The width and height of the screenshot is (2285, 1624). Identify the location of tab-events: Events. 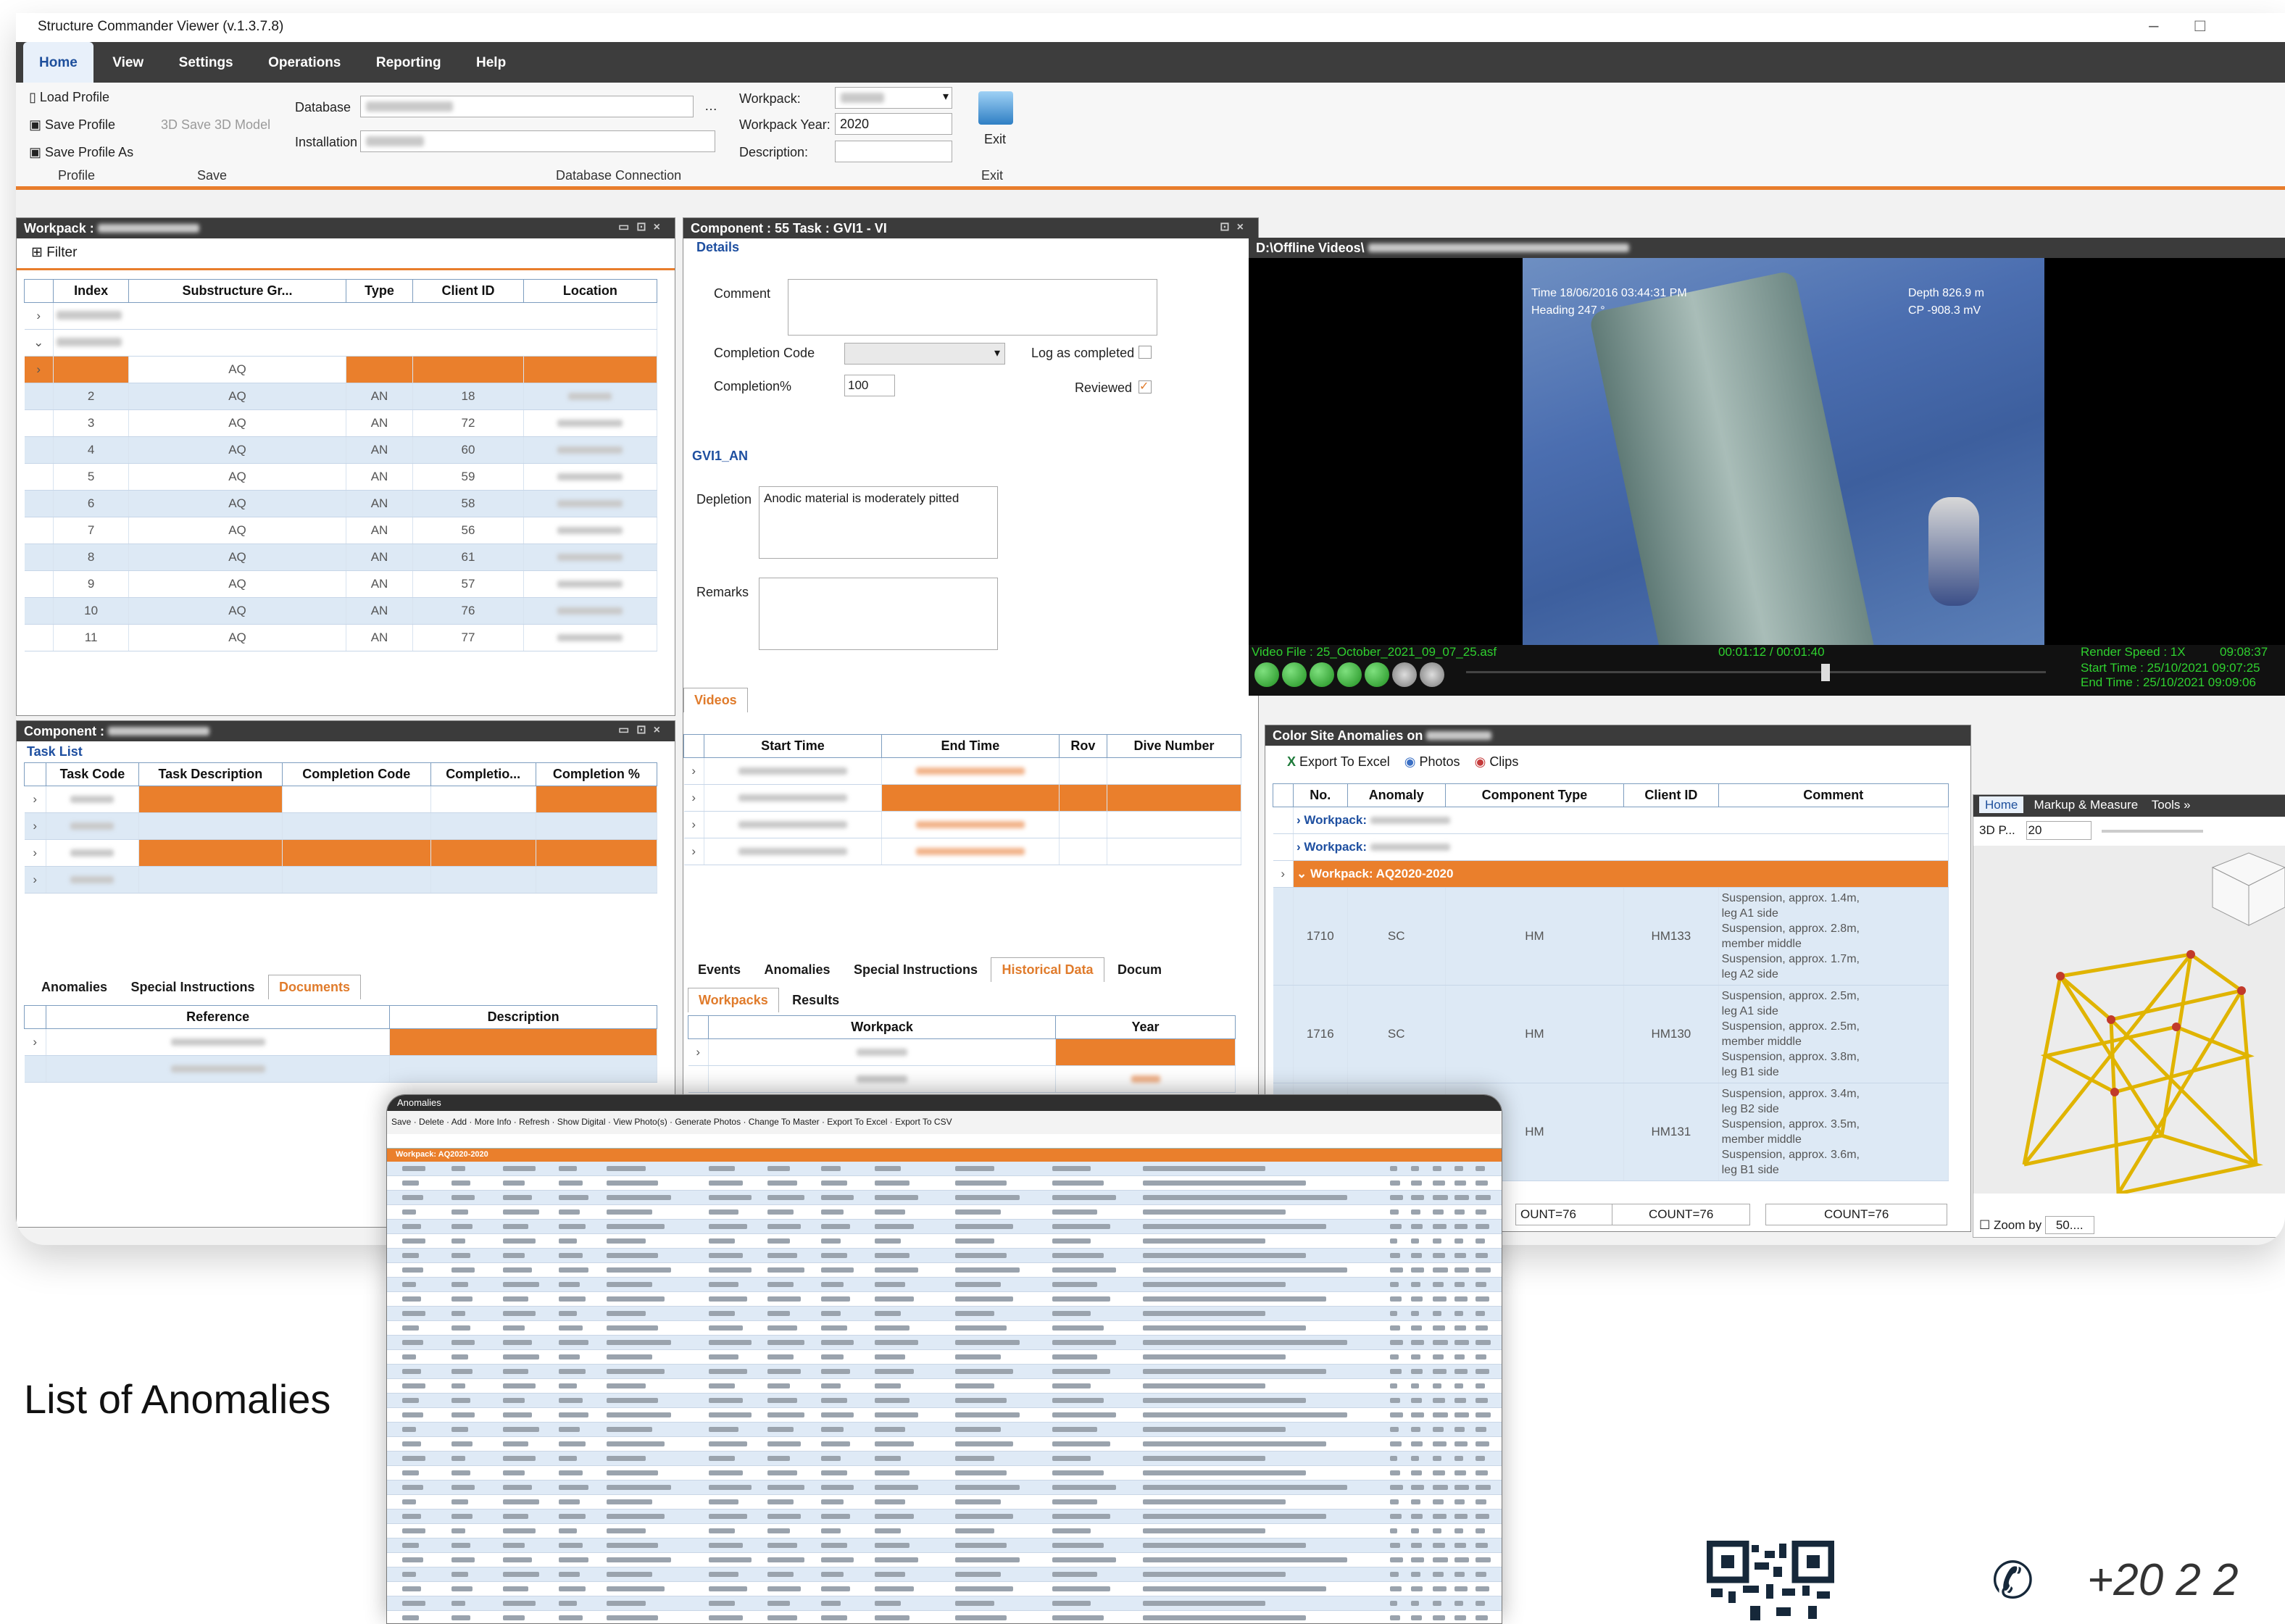
(719, 970).